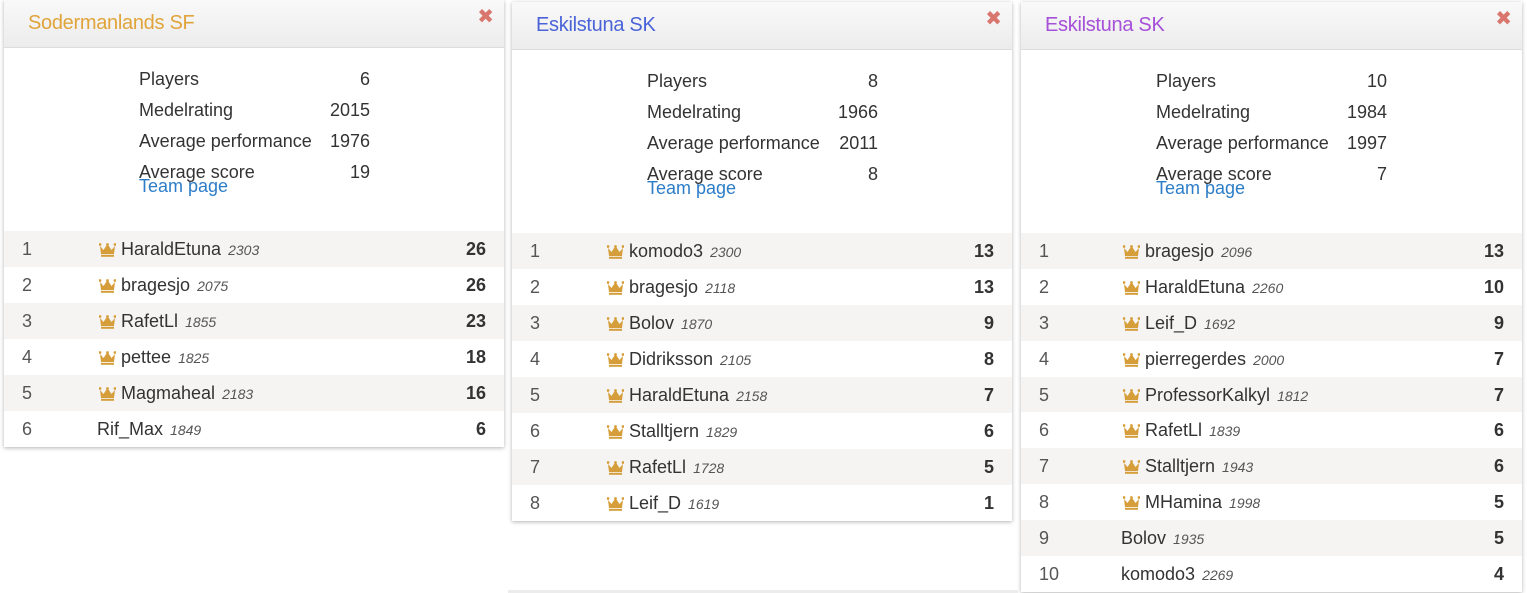 This screenshot has height=593, width=1527. What do you see at coordinates (1183, 502) in the screenshot?
I see `player-username: MHamina` at bounding box center [1183, 502].